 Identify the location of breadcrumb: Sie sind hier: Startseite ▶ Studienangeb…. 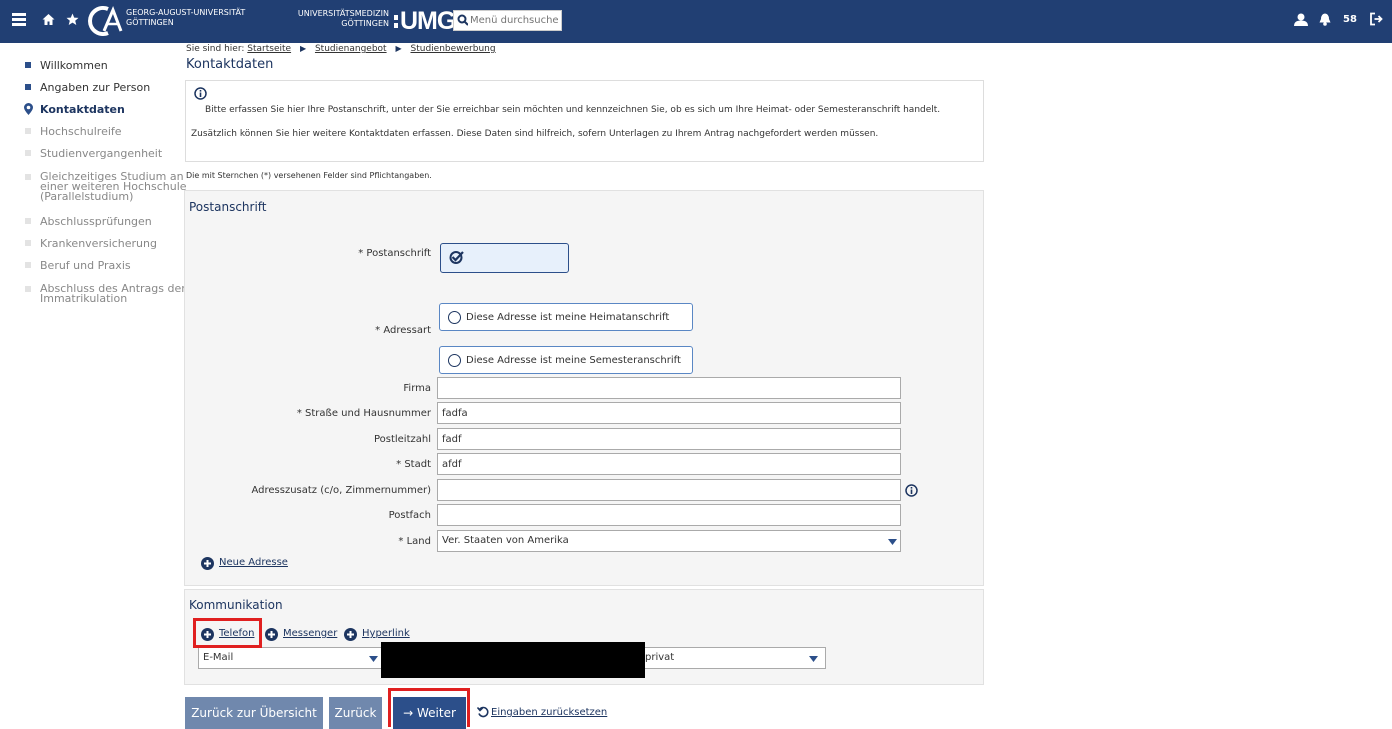
(341, 49).